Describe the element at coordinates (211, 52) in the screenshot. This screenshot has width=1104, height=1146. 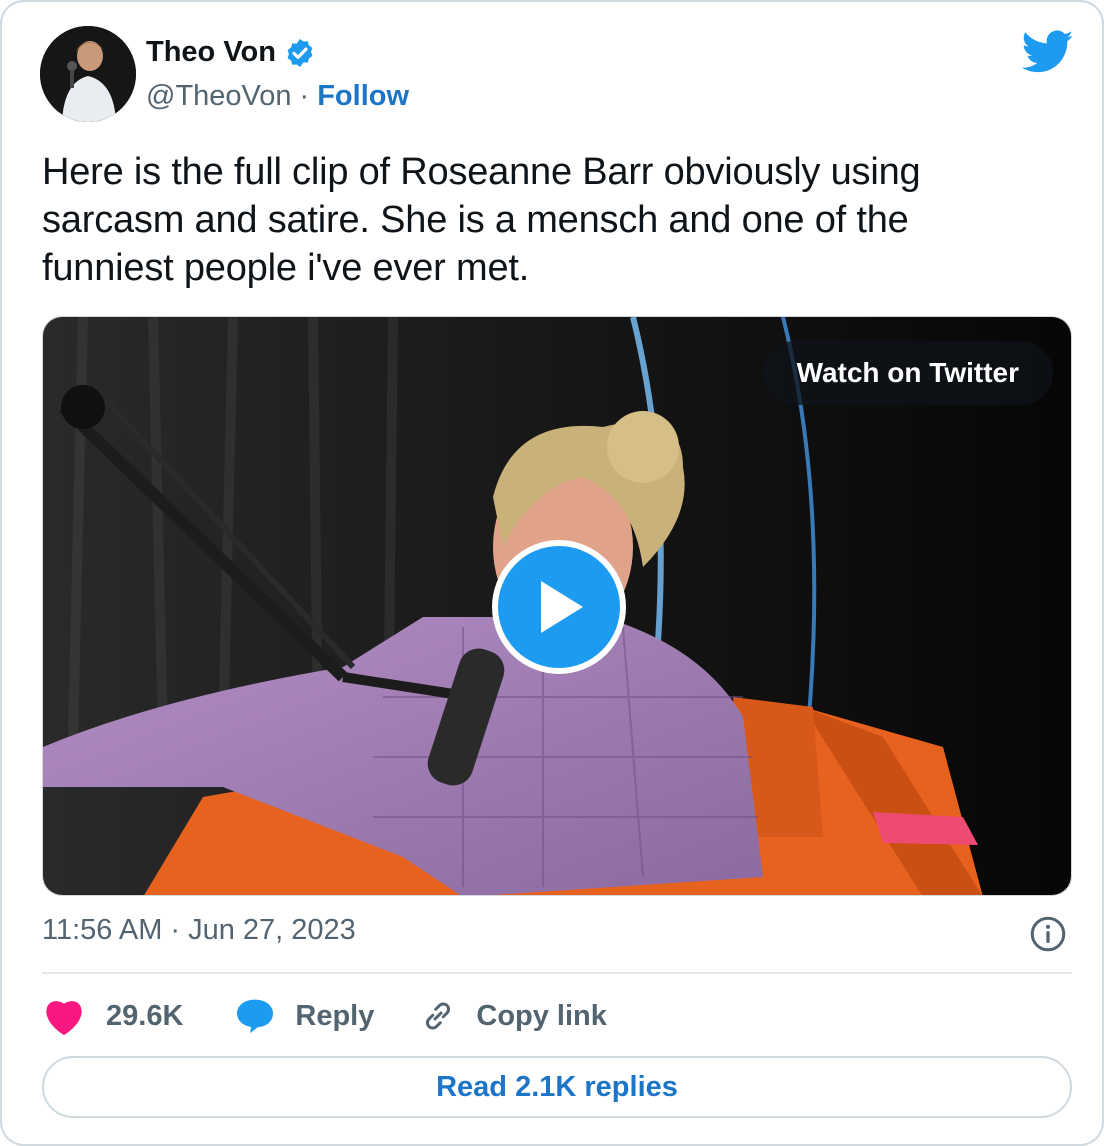
I see `display-name: Theo Von` at that location.